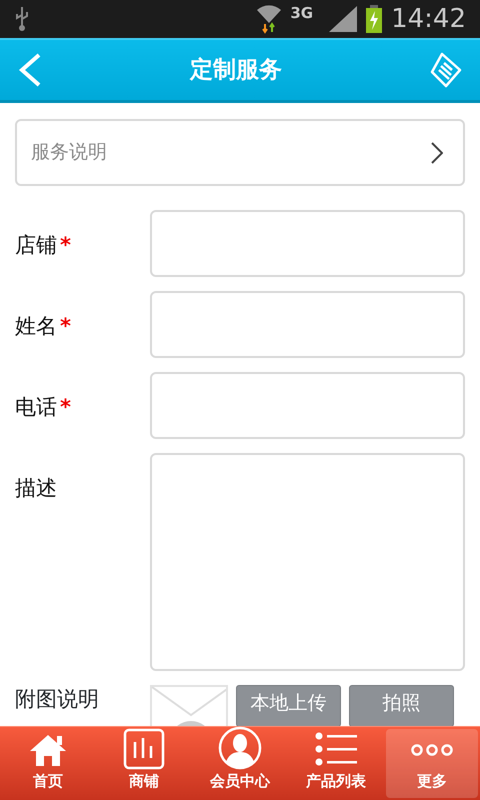 The width and height of the screenshot is (480, 800). Describe the element at coordinates (336, 750) in the screenshot. I see `list-icon` at that location.